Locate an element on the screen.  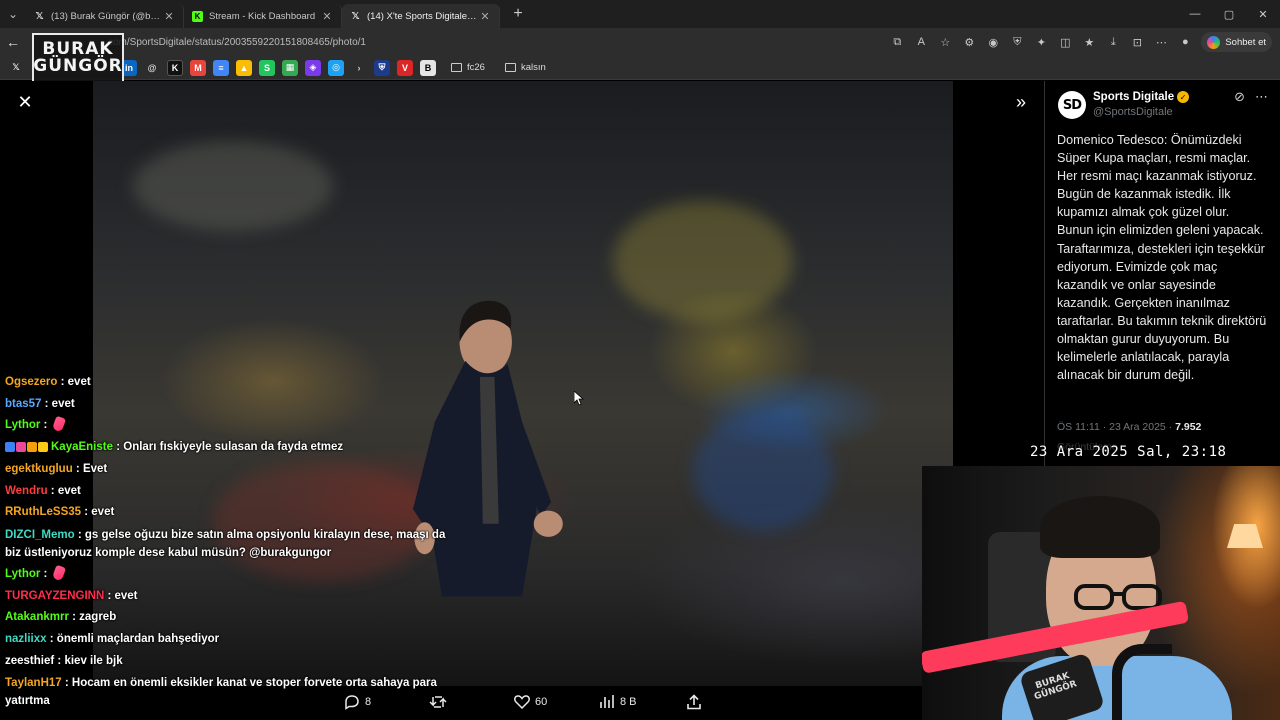
chat-username: Ogsezero is located at coordinates (31, 382).